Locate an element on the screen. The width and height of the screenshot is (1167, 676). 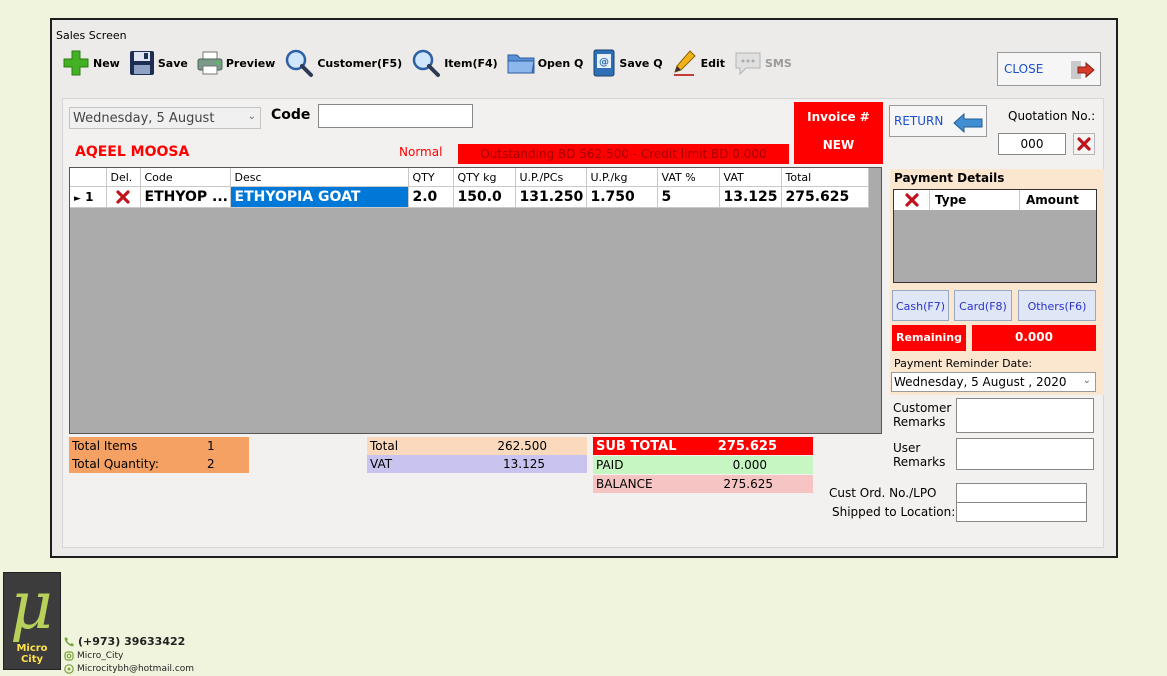
total-value: 262.500 is located at coordinates (522, 446).